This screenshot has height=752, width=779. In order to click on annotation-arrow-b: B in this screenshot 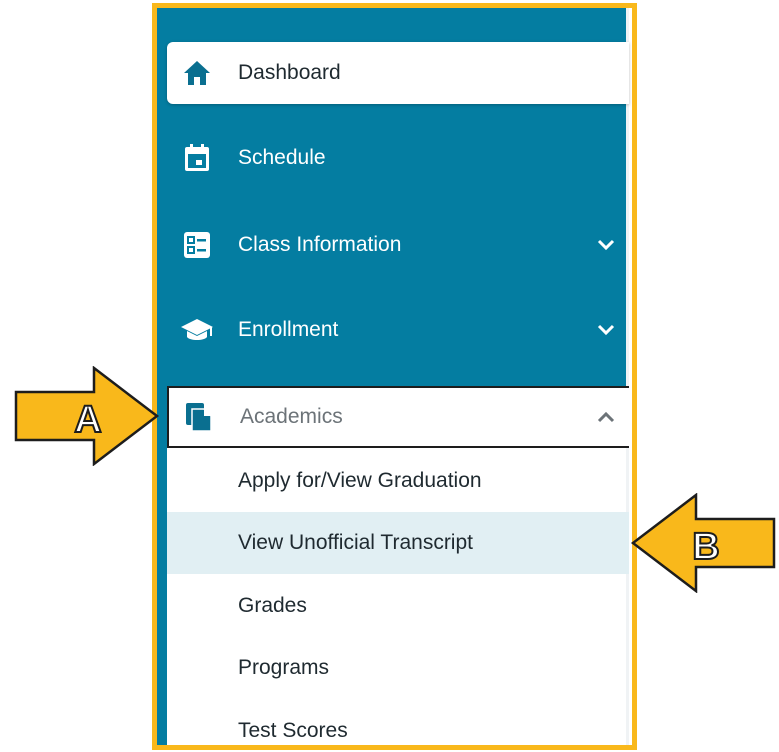, I will do `click(703, 543)`.